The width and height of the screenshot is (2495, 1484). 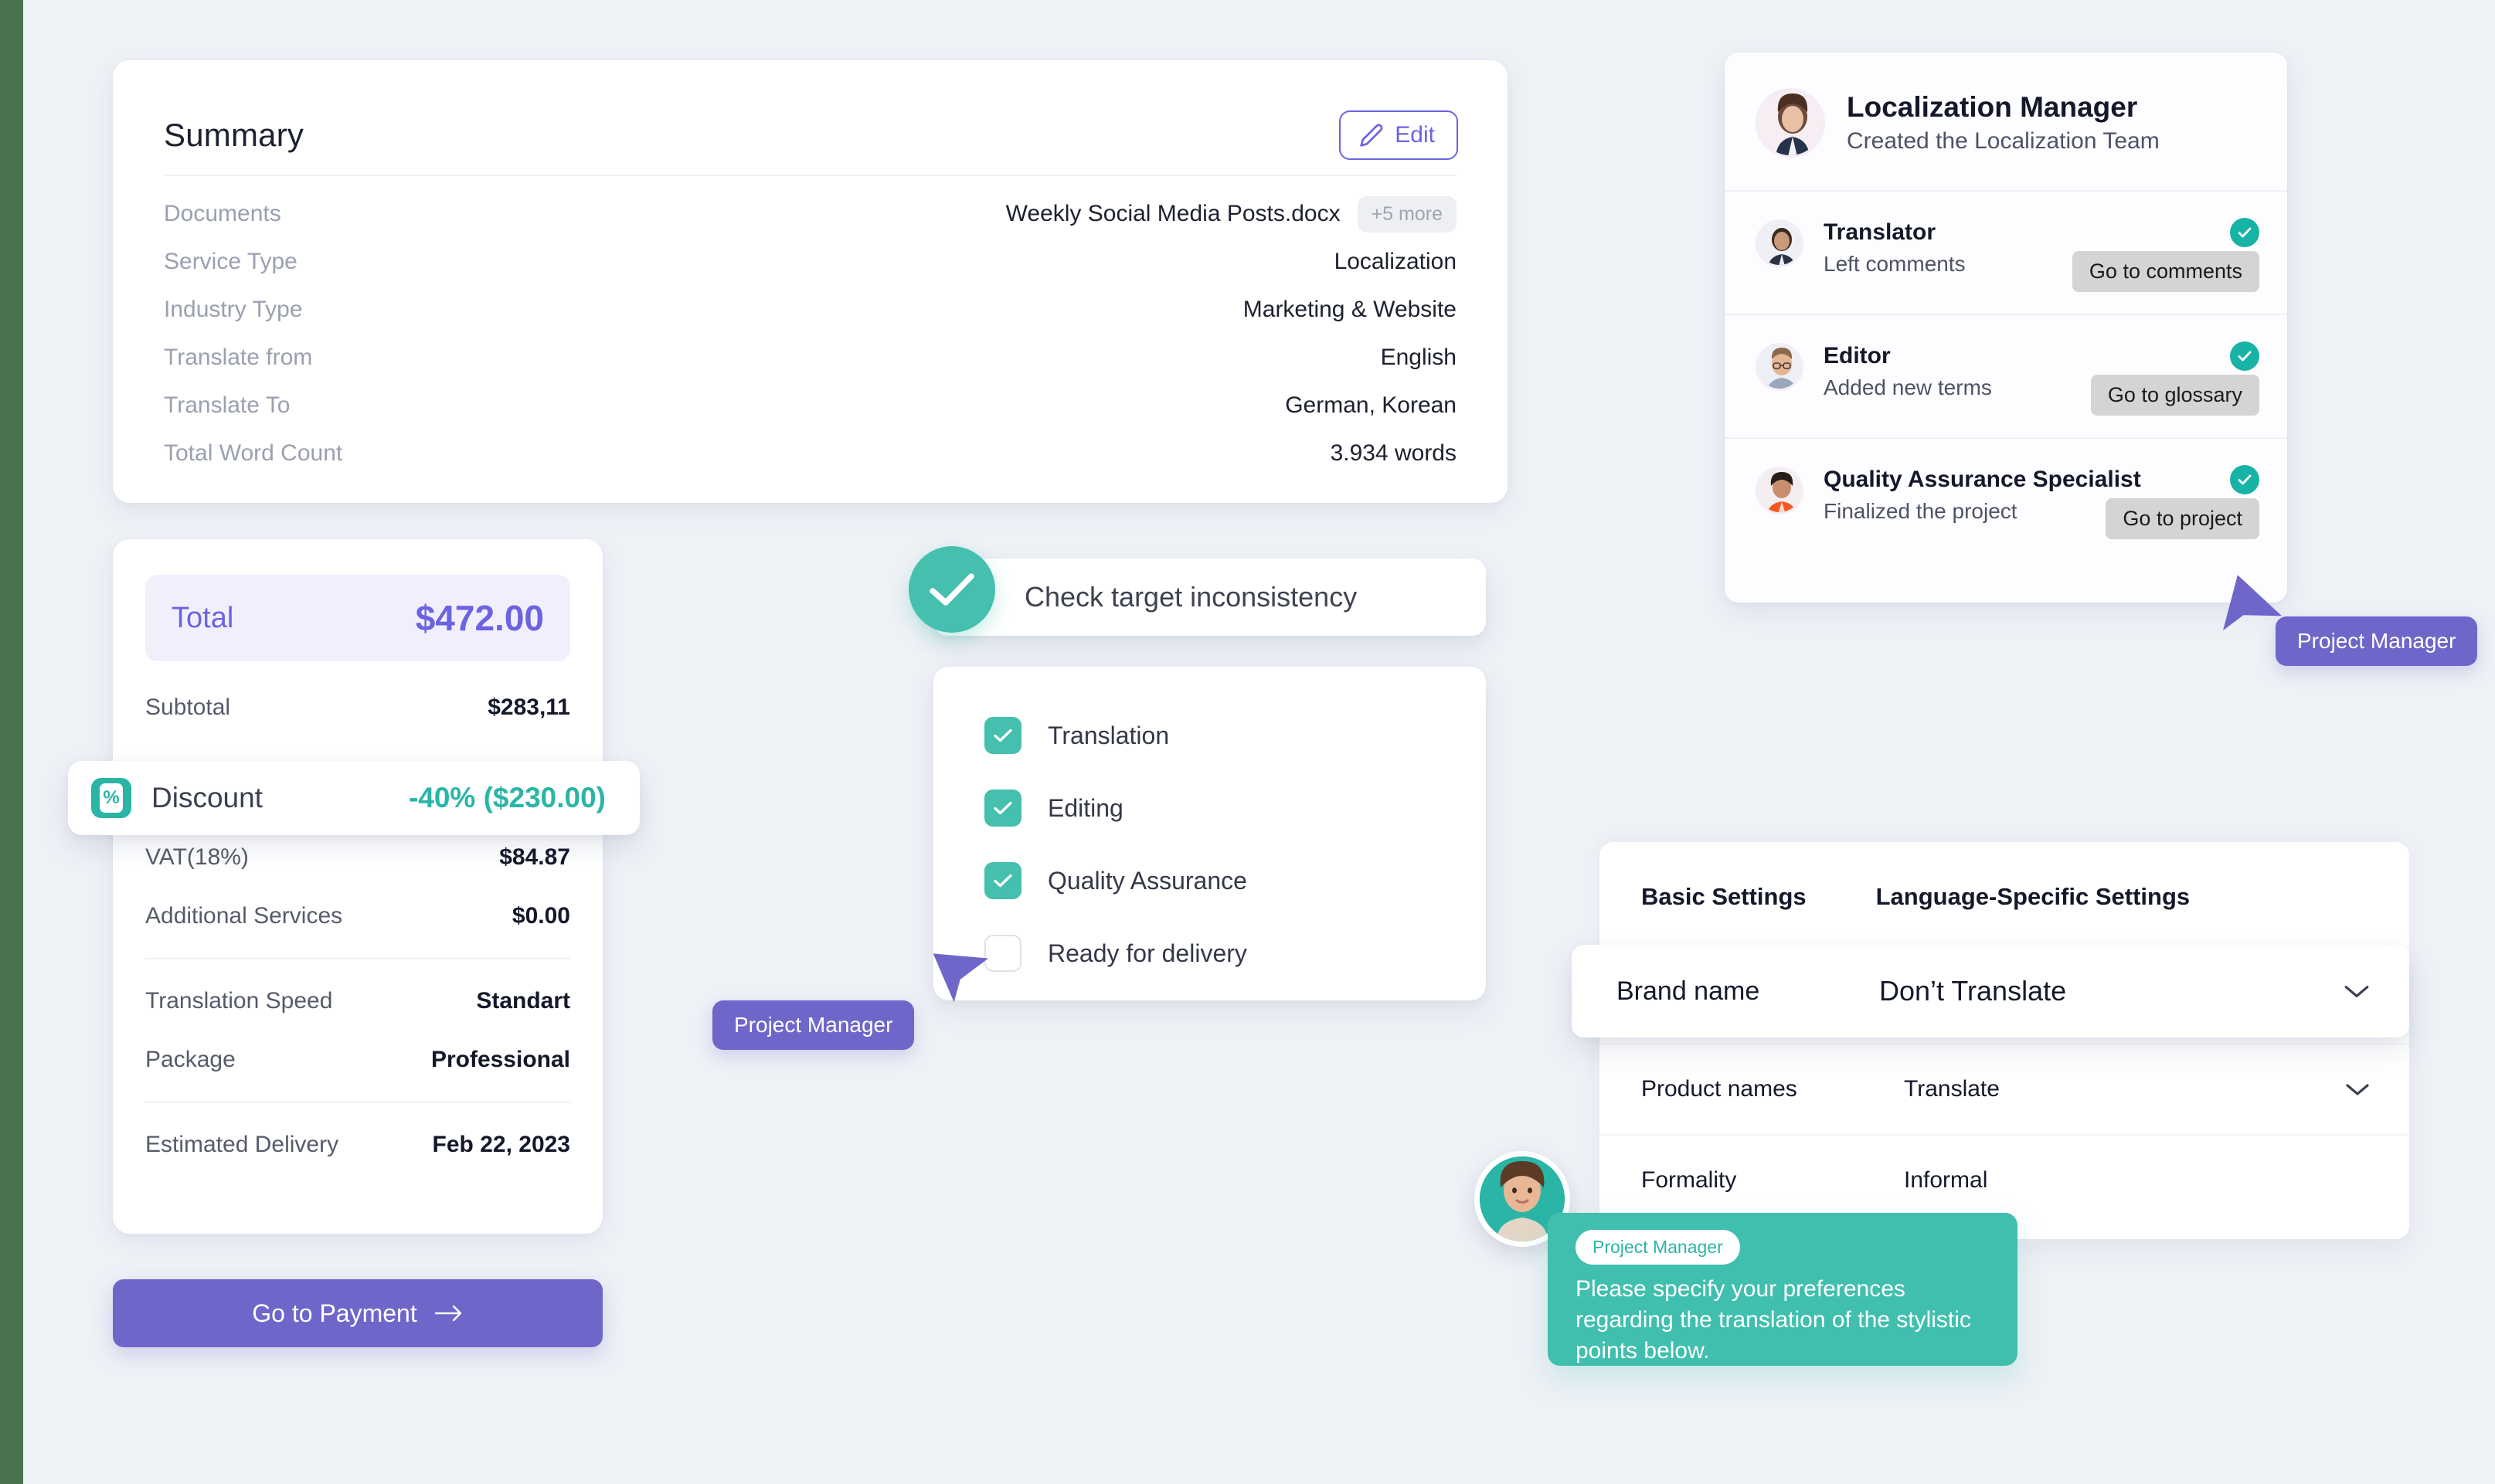 I want to click on chat-author-tag: Project Manager, so click(x=1658, y=1247).